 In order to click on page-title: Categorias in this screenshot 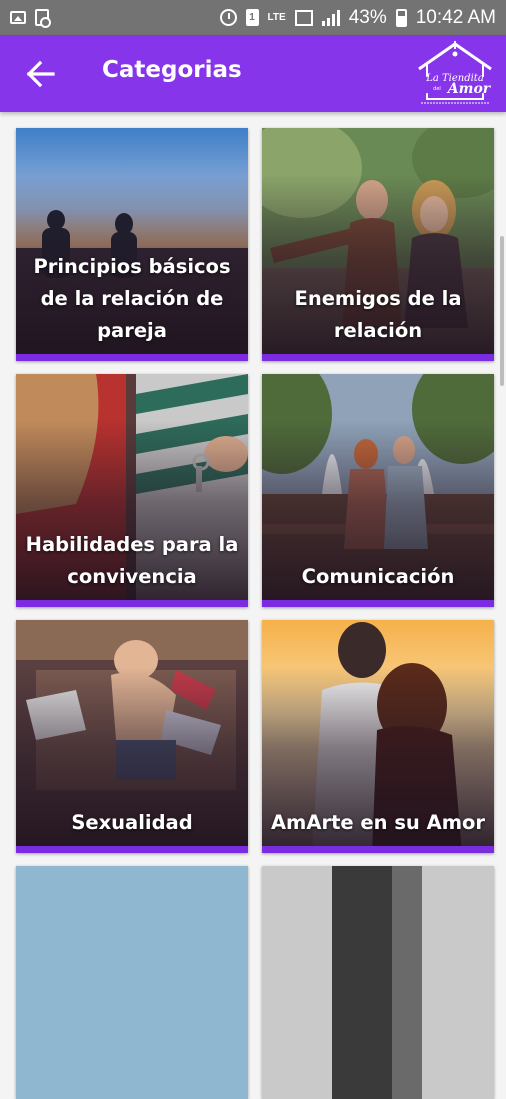, I will do `click(172, 70)`.